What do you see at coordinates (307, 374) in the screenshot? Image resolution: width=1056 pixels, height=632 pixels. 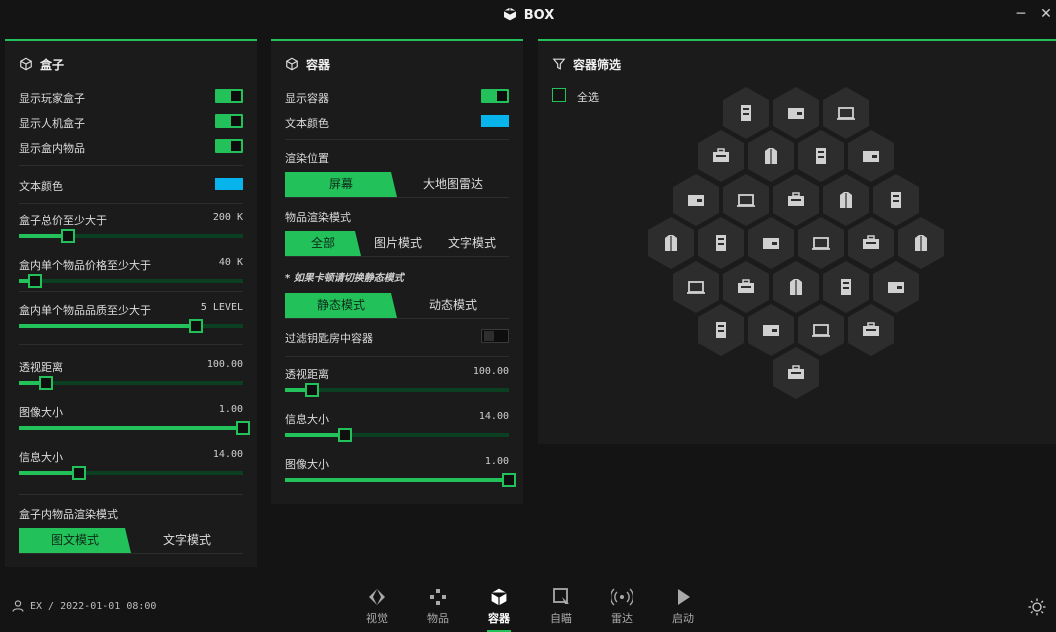 I see `container-slider-0-label: 透视距离` at bounding box center [307, 374].